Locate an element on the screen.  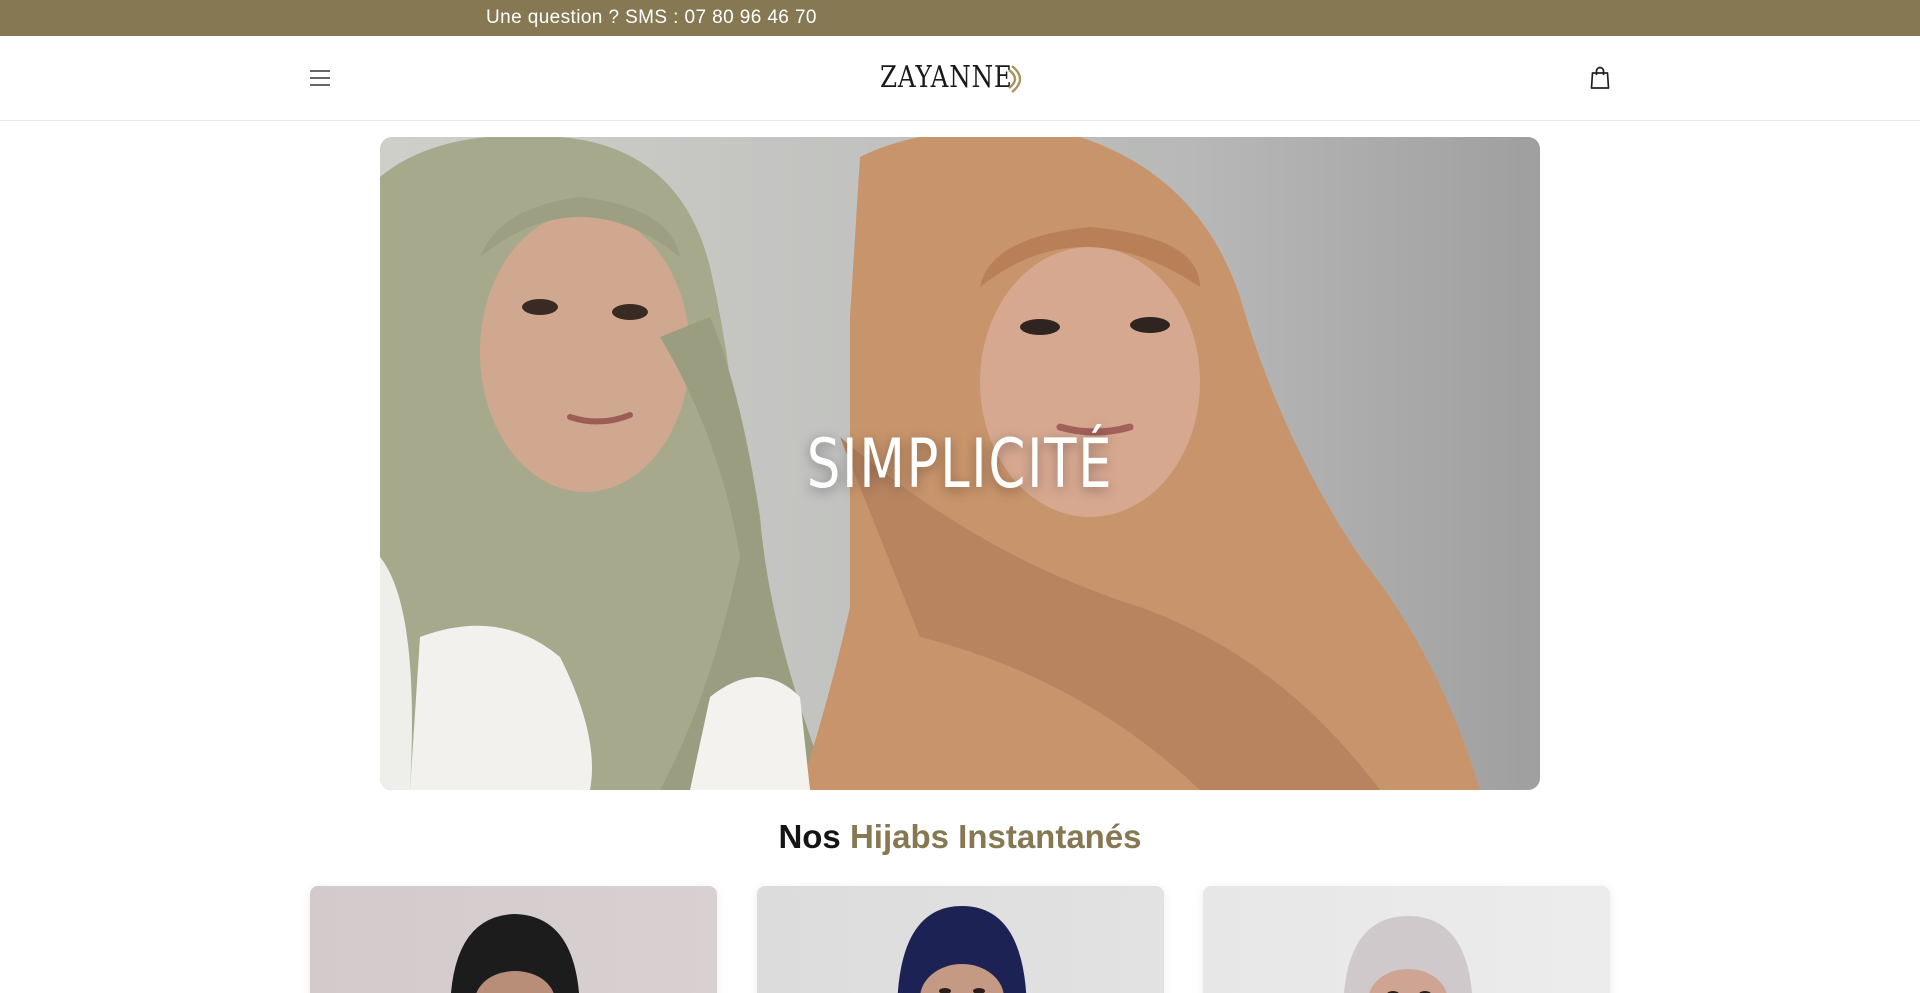
menu-button is located at coordinates (320, 78).